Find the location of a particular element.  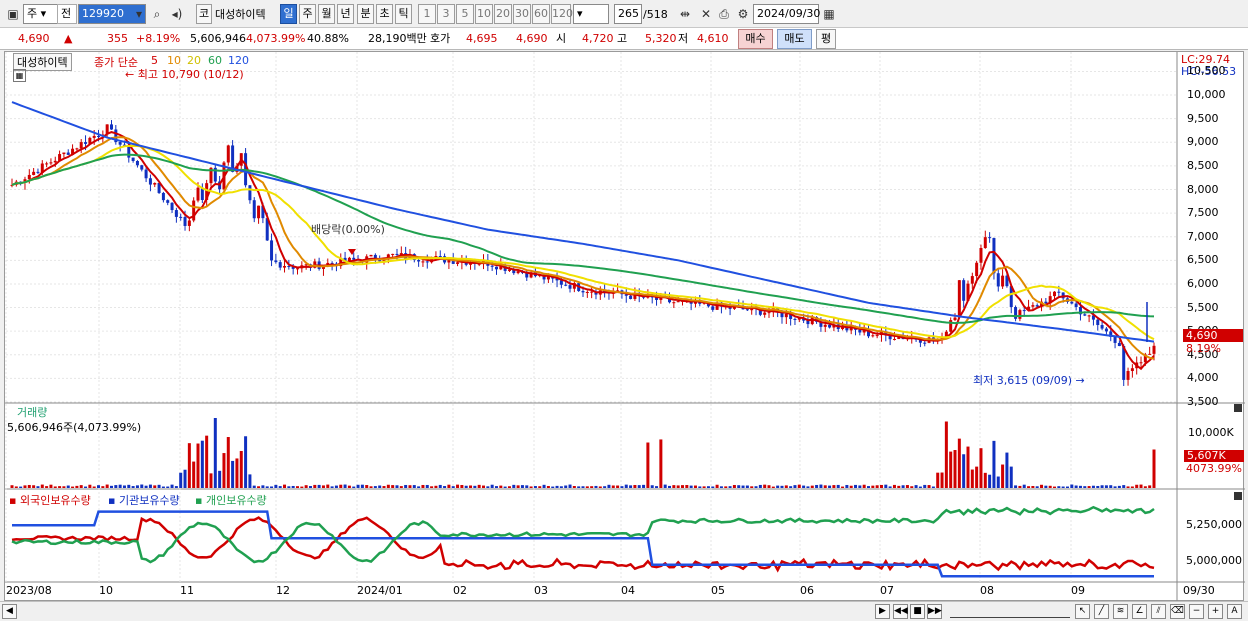

period-second: 초 is located at coordinates (384, 14).